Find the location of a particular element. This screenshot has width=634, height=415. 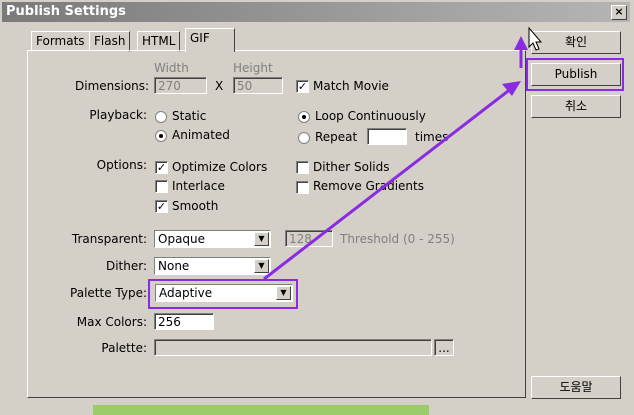

arrow-head-up is located at coordinates (521, 43).